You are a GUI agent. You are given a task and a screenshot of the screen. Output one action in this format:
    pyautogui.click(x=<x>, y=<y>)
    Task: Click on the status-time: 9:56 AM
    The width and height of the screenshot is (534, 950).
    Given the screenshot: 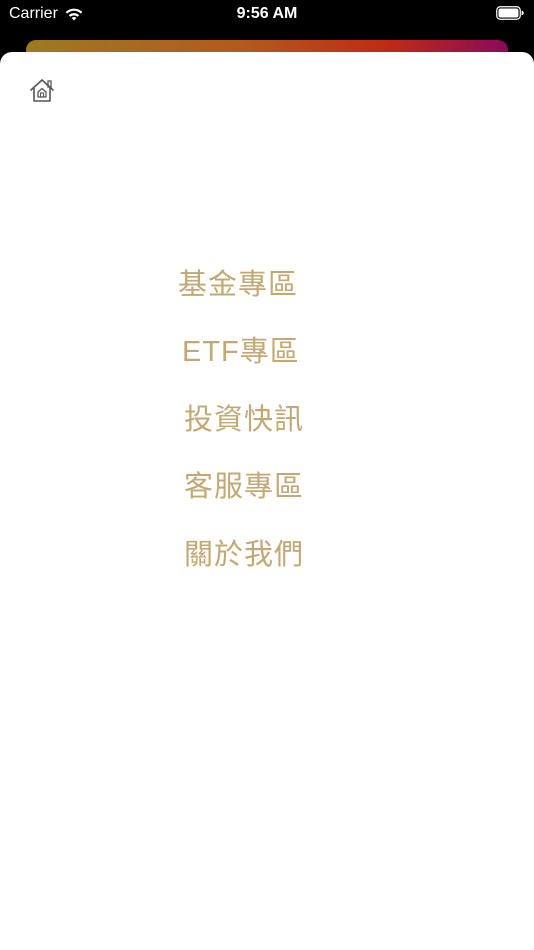 What is the action you would take?
    pyautogui.click(x=267, y=13)
    